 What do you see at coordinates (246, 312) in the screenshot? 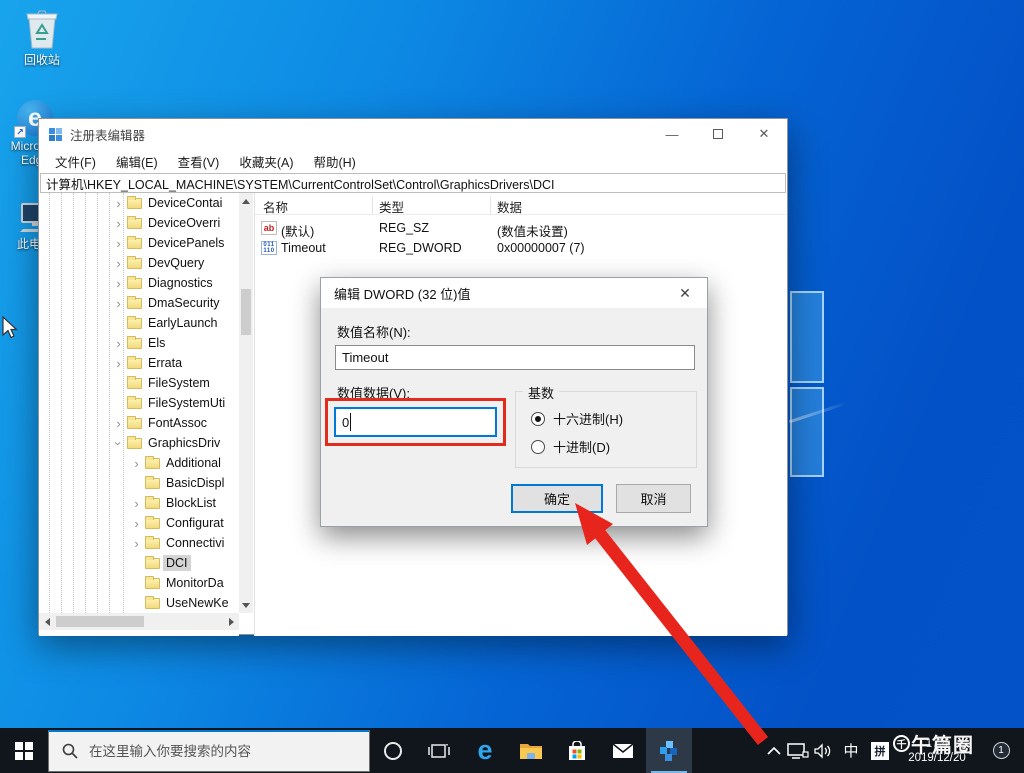
I see `vertical-scroll-thumb` at bounding box center [246, 312].